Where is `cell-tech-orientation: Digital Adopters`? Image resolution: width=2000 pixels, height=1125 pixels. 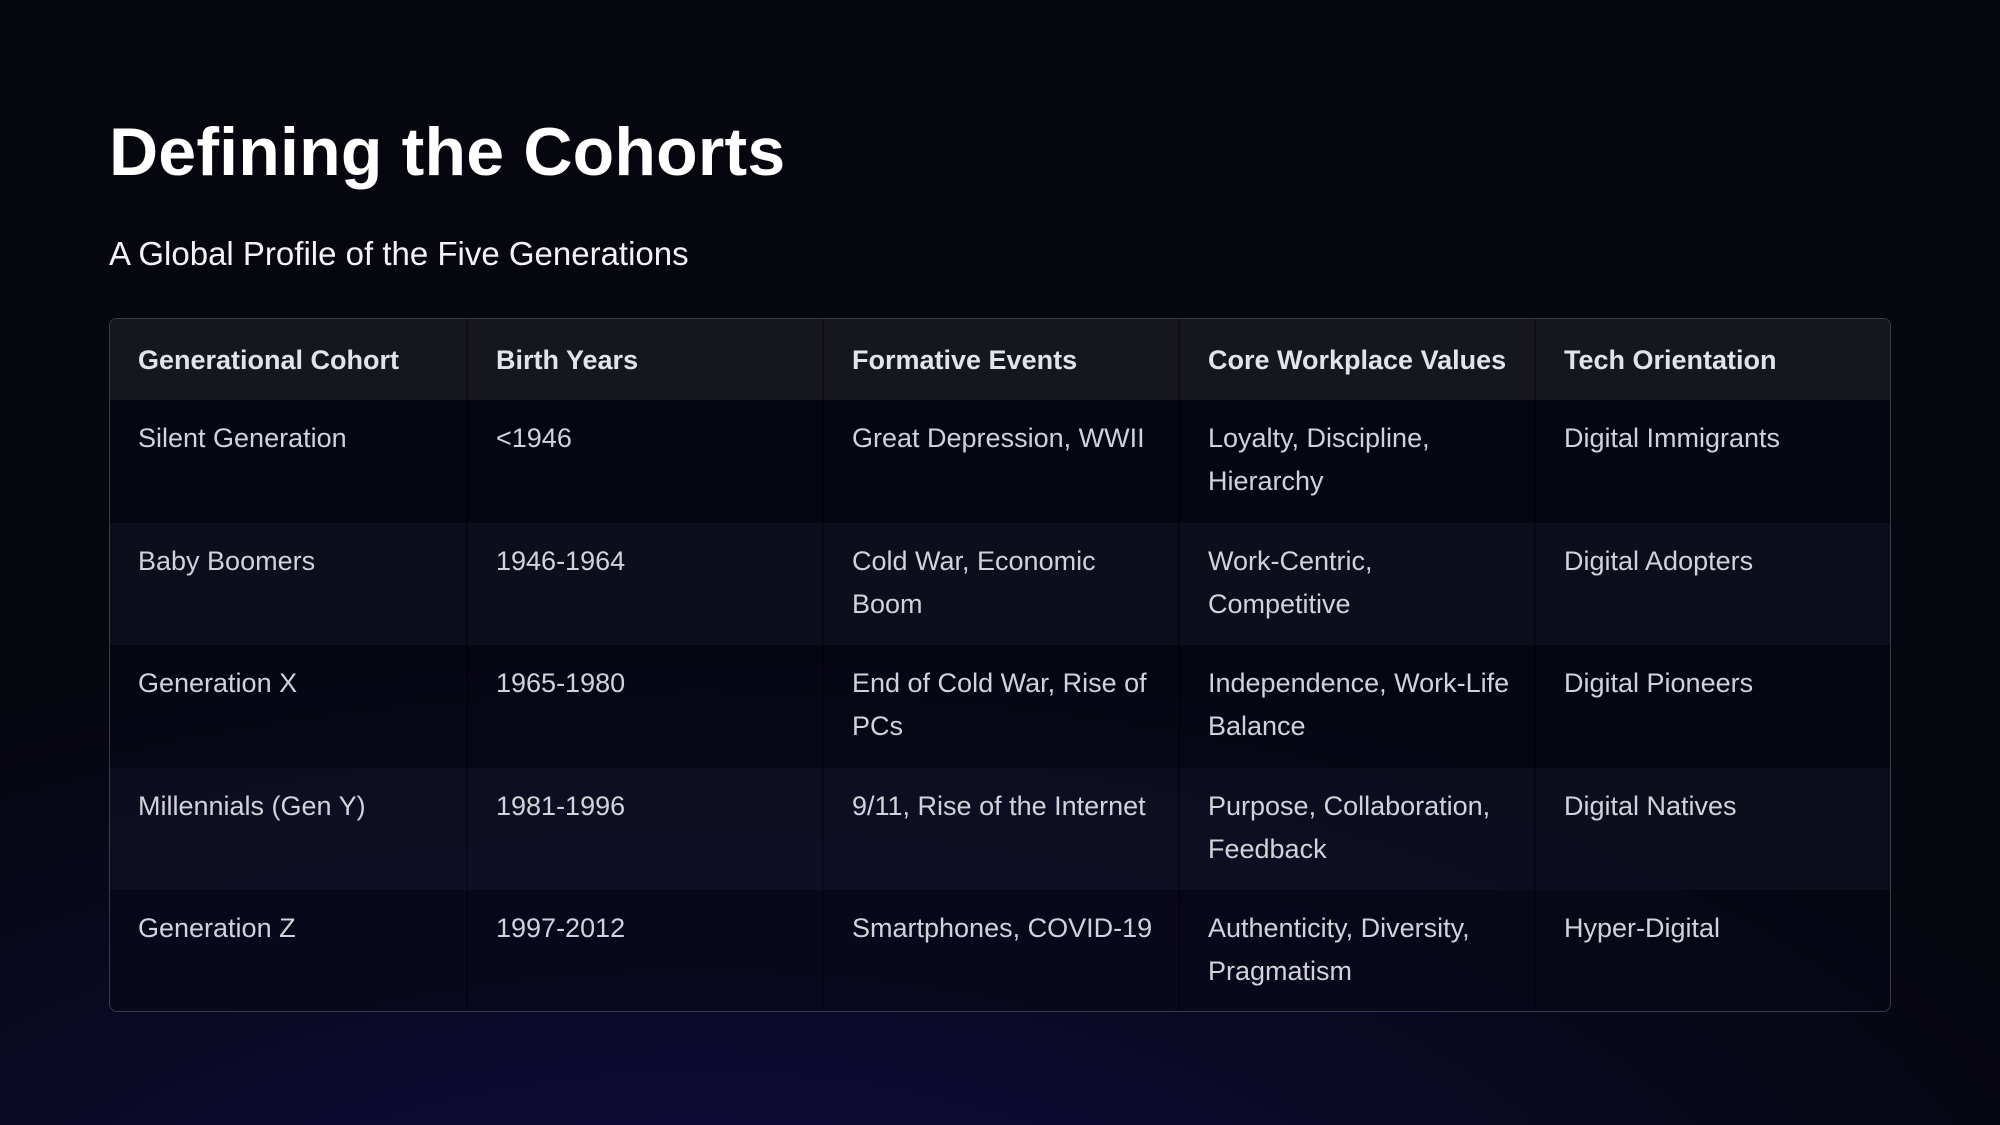
cell-tech-orientation: Digital Adopters is located at coordinates (1712, 583).